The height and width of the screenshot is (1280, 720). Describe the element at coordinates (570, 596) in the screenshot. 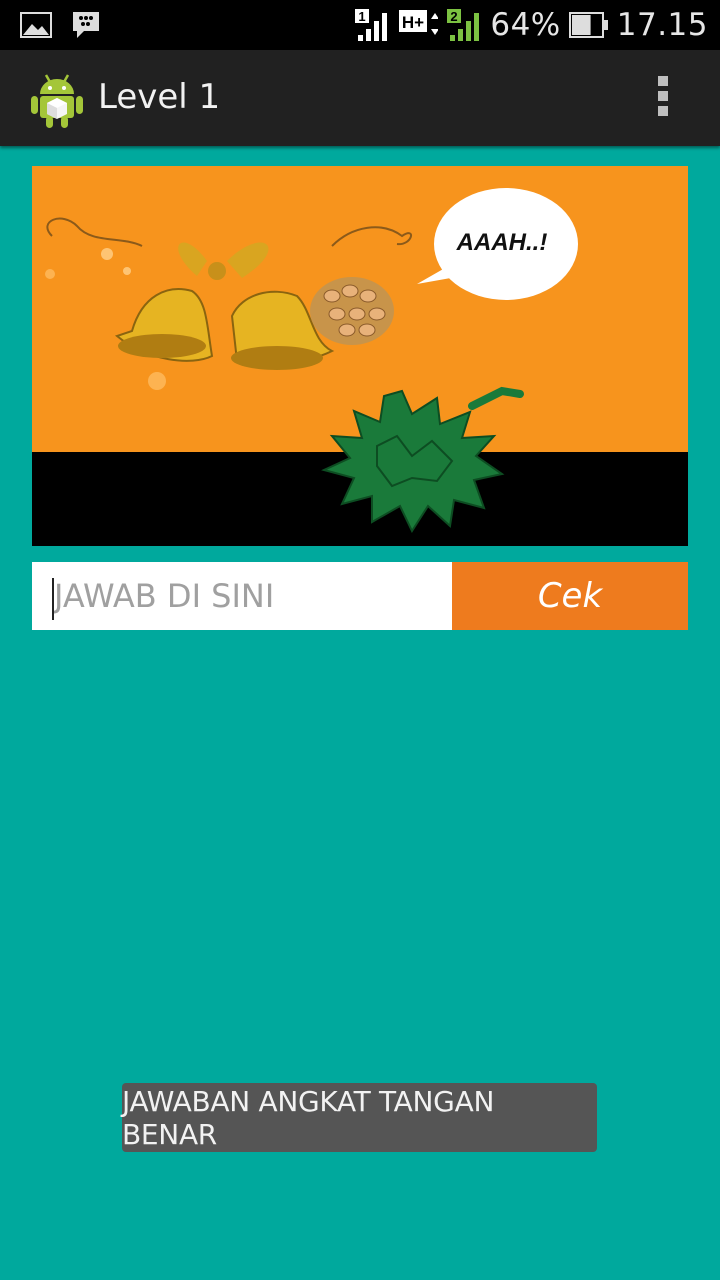

I see `cek-button: Cek` at that location.